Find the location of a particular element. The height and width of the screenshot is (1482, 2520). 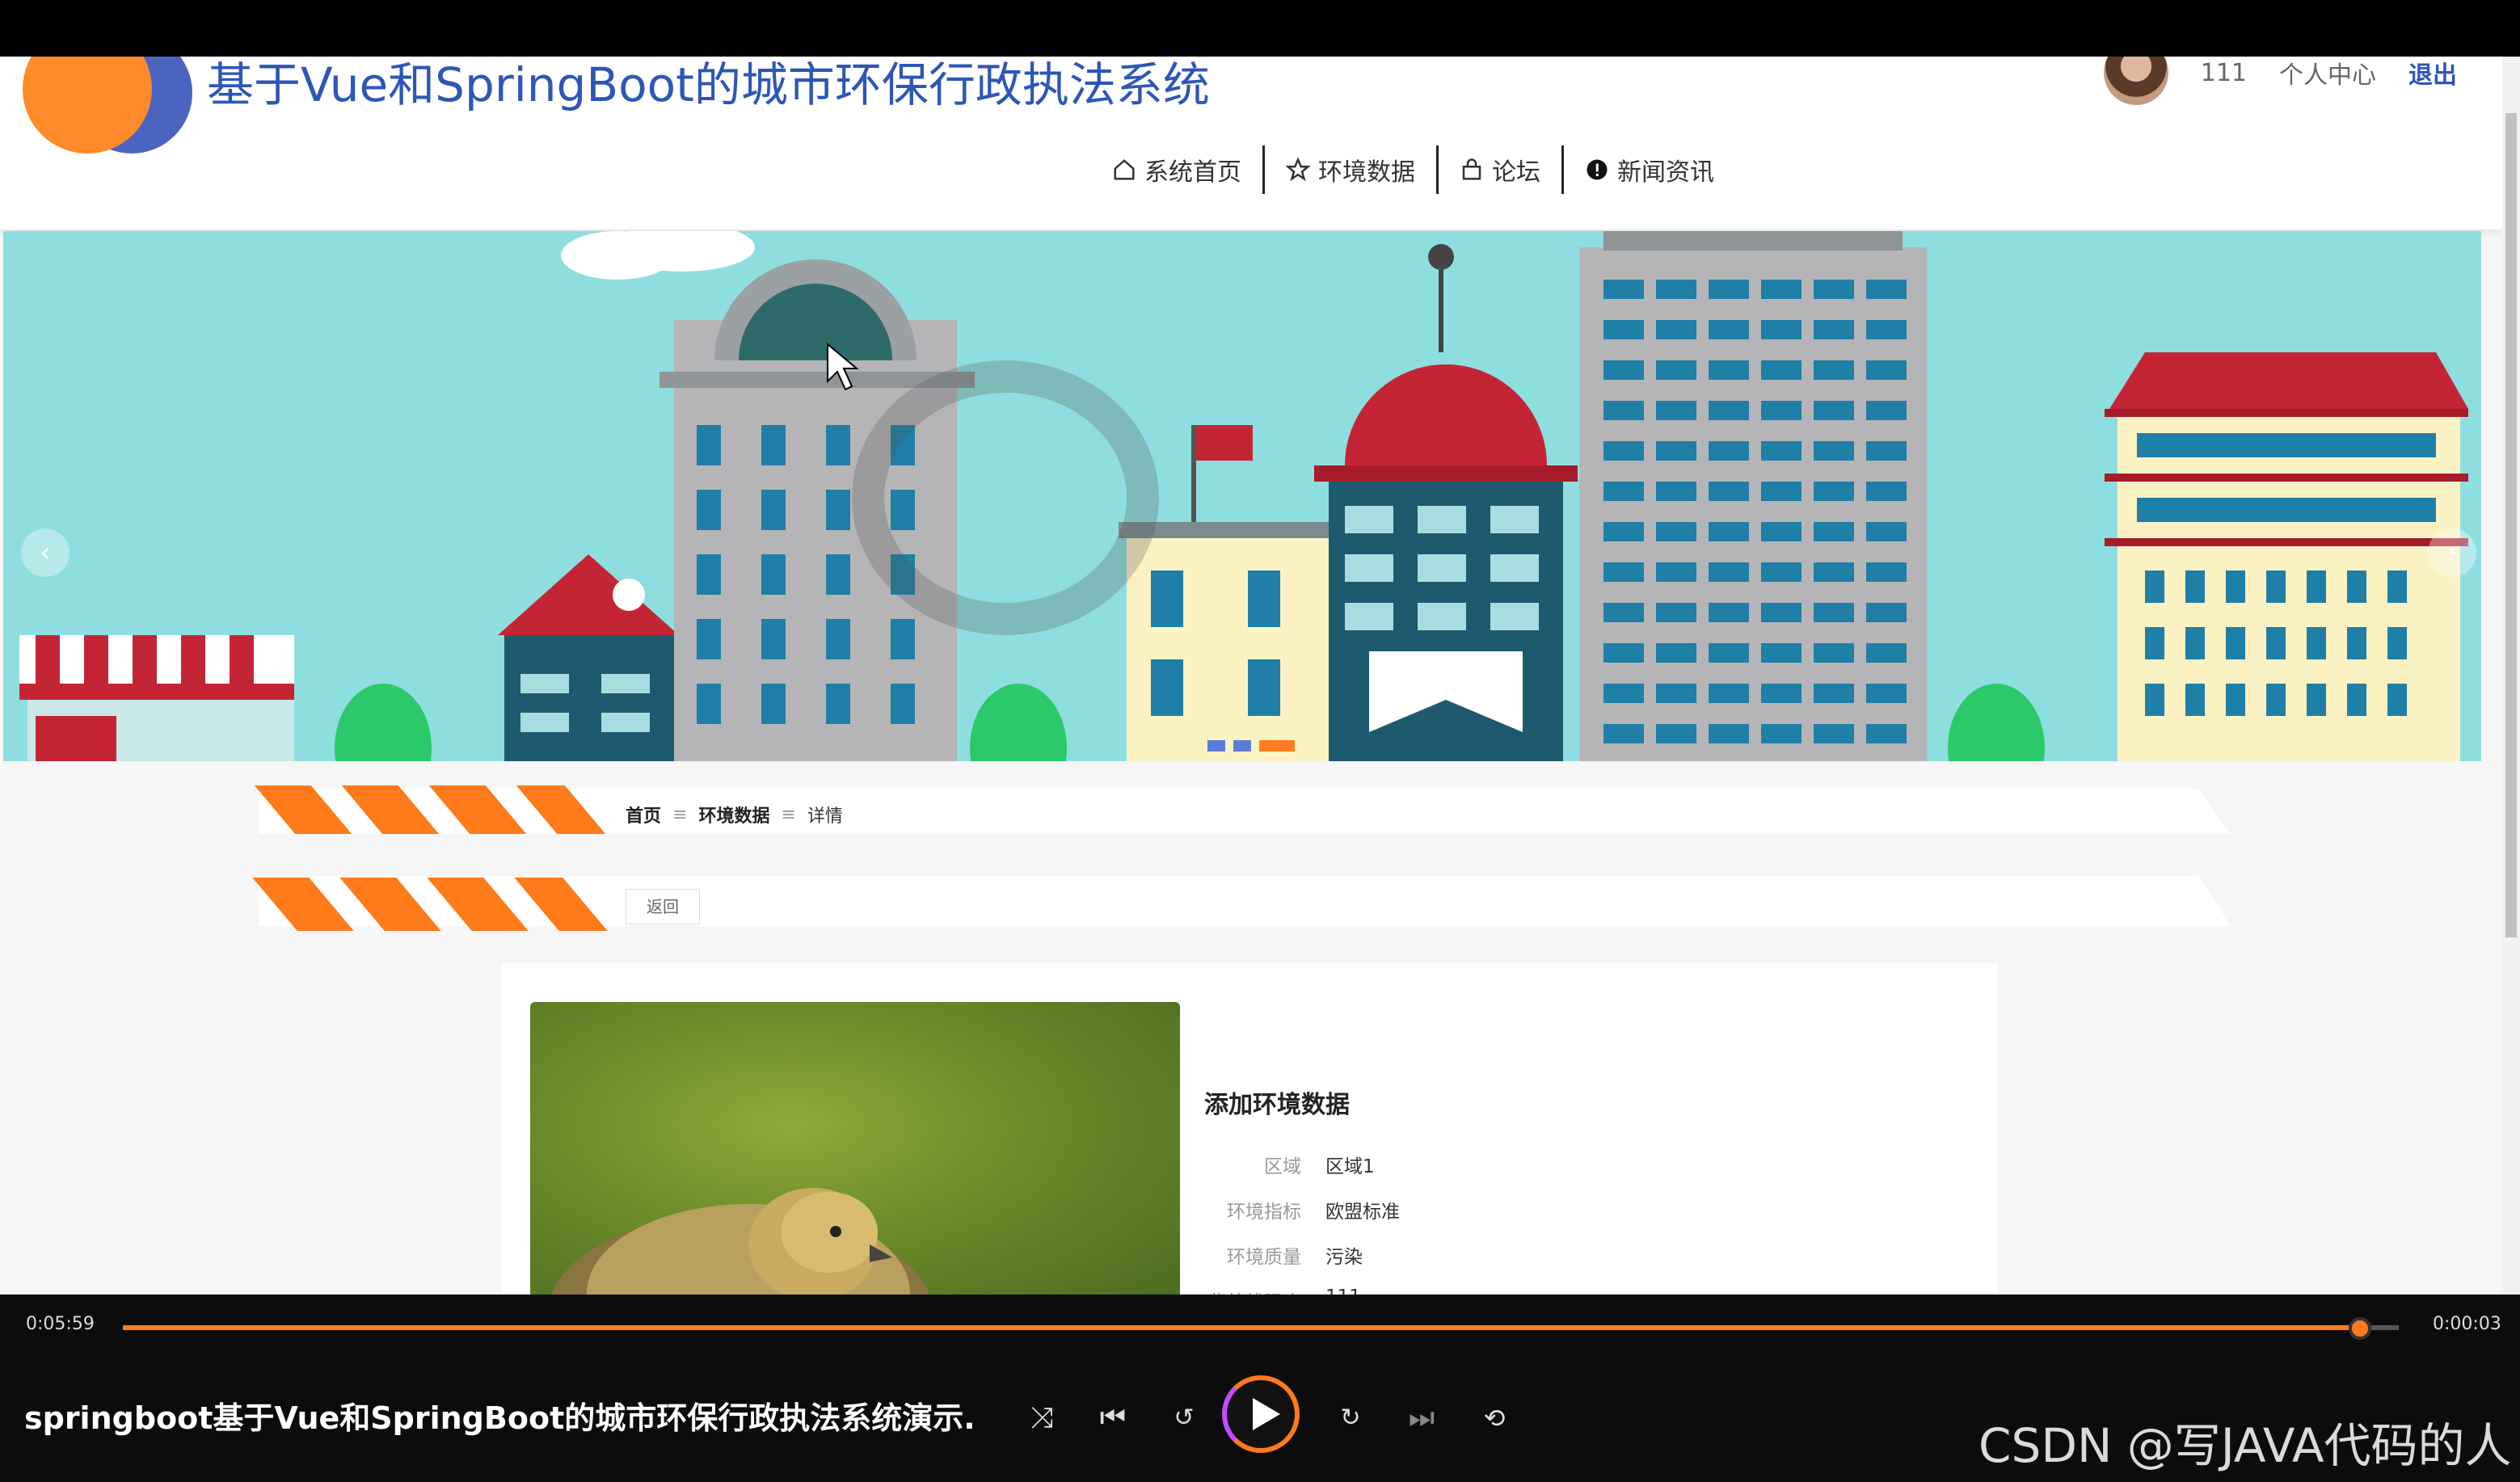

nav-label: 论坛 is located at coordinates (1516, 173).